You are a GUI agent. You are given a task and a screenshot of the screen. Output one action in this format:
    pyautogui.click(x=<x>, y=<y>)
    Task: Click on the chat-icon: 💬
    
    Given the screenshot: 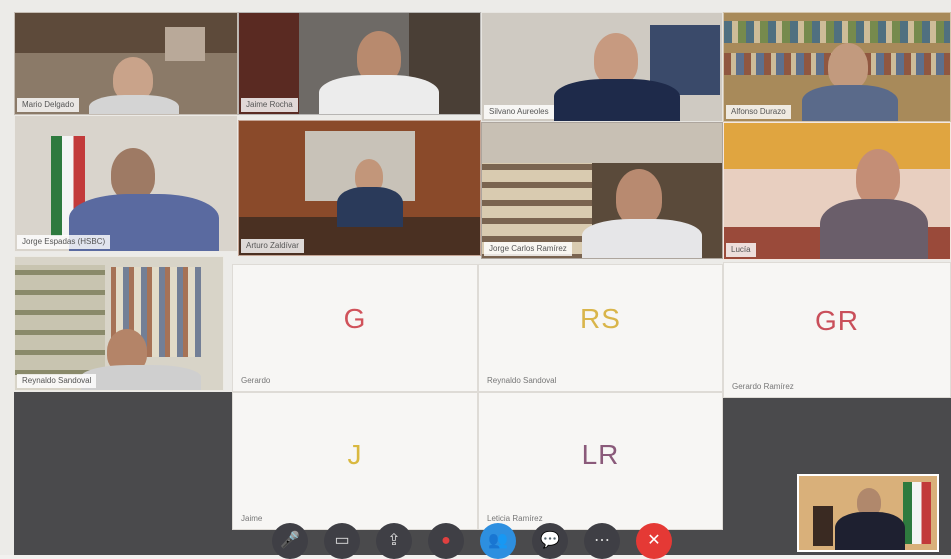 What is the action you would take?
    pyautogui.click(x=550, y=541)
    